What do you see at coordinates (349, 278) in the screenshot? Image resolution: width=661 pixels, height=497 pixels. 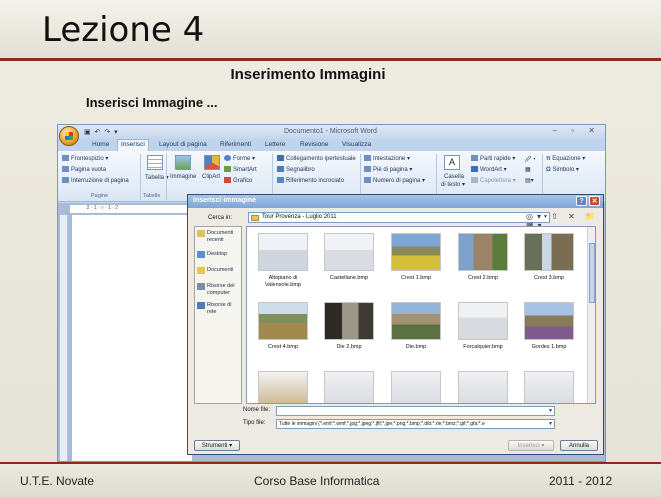 I see `file-name: Castellane.bmp` at bounding box center [349, 278].